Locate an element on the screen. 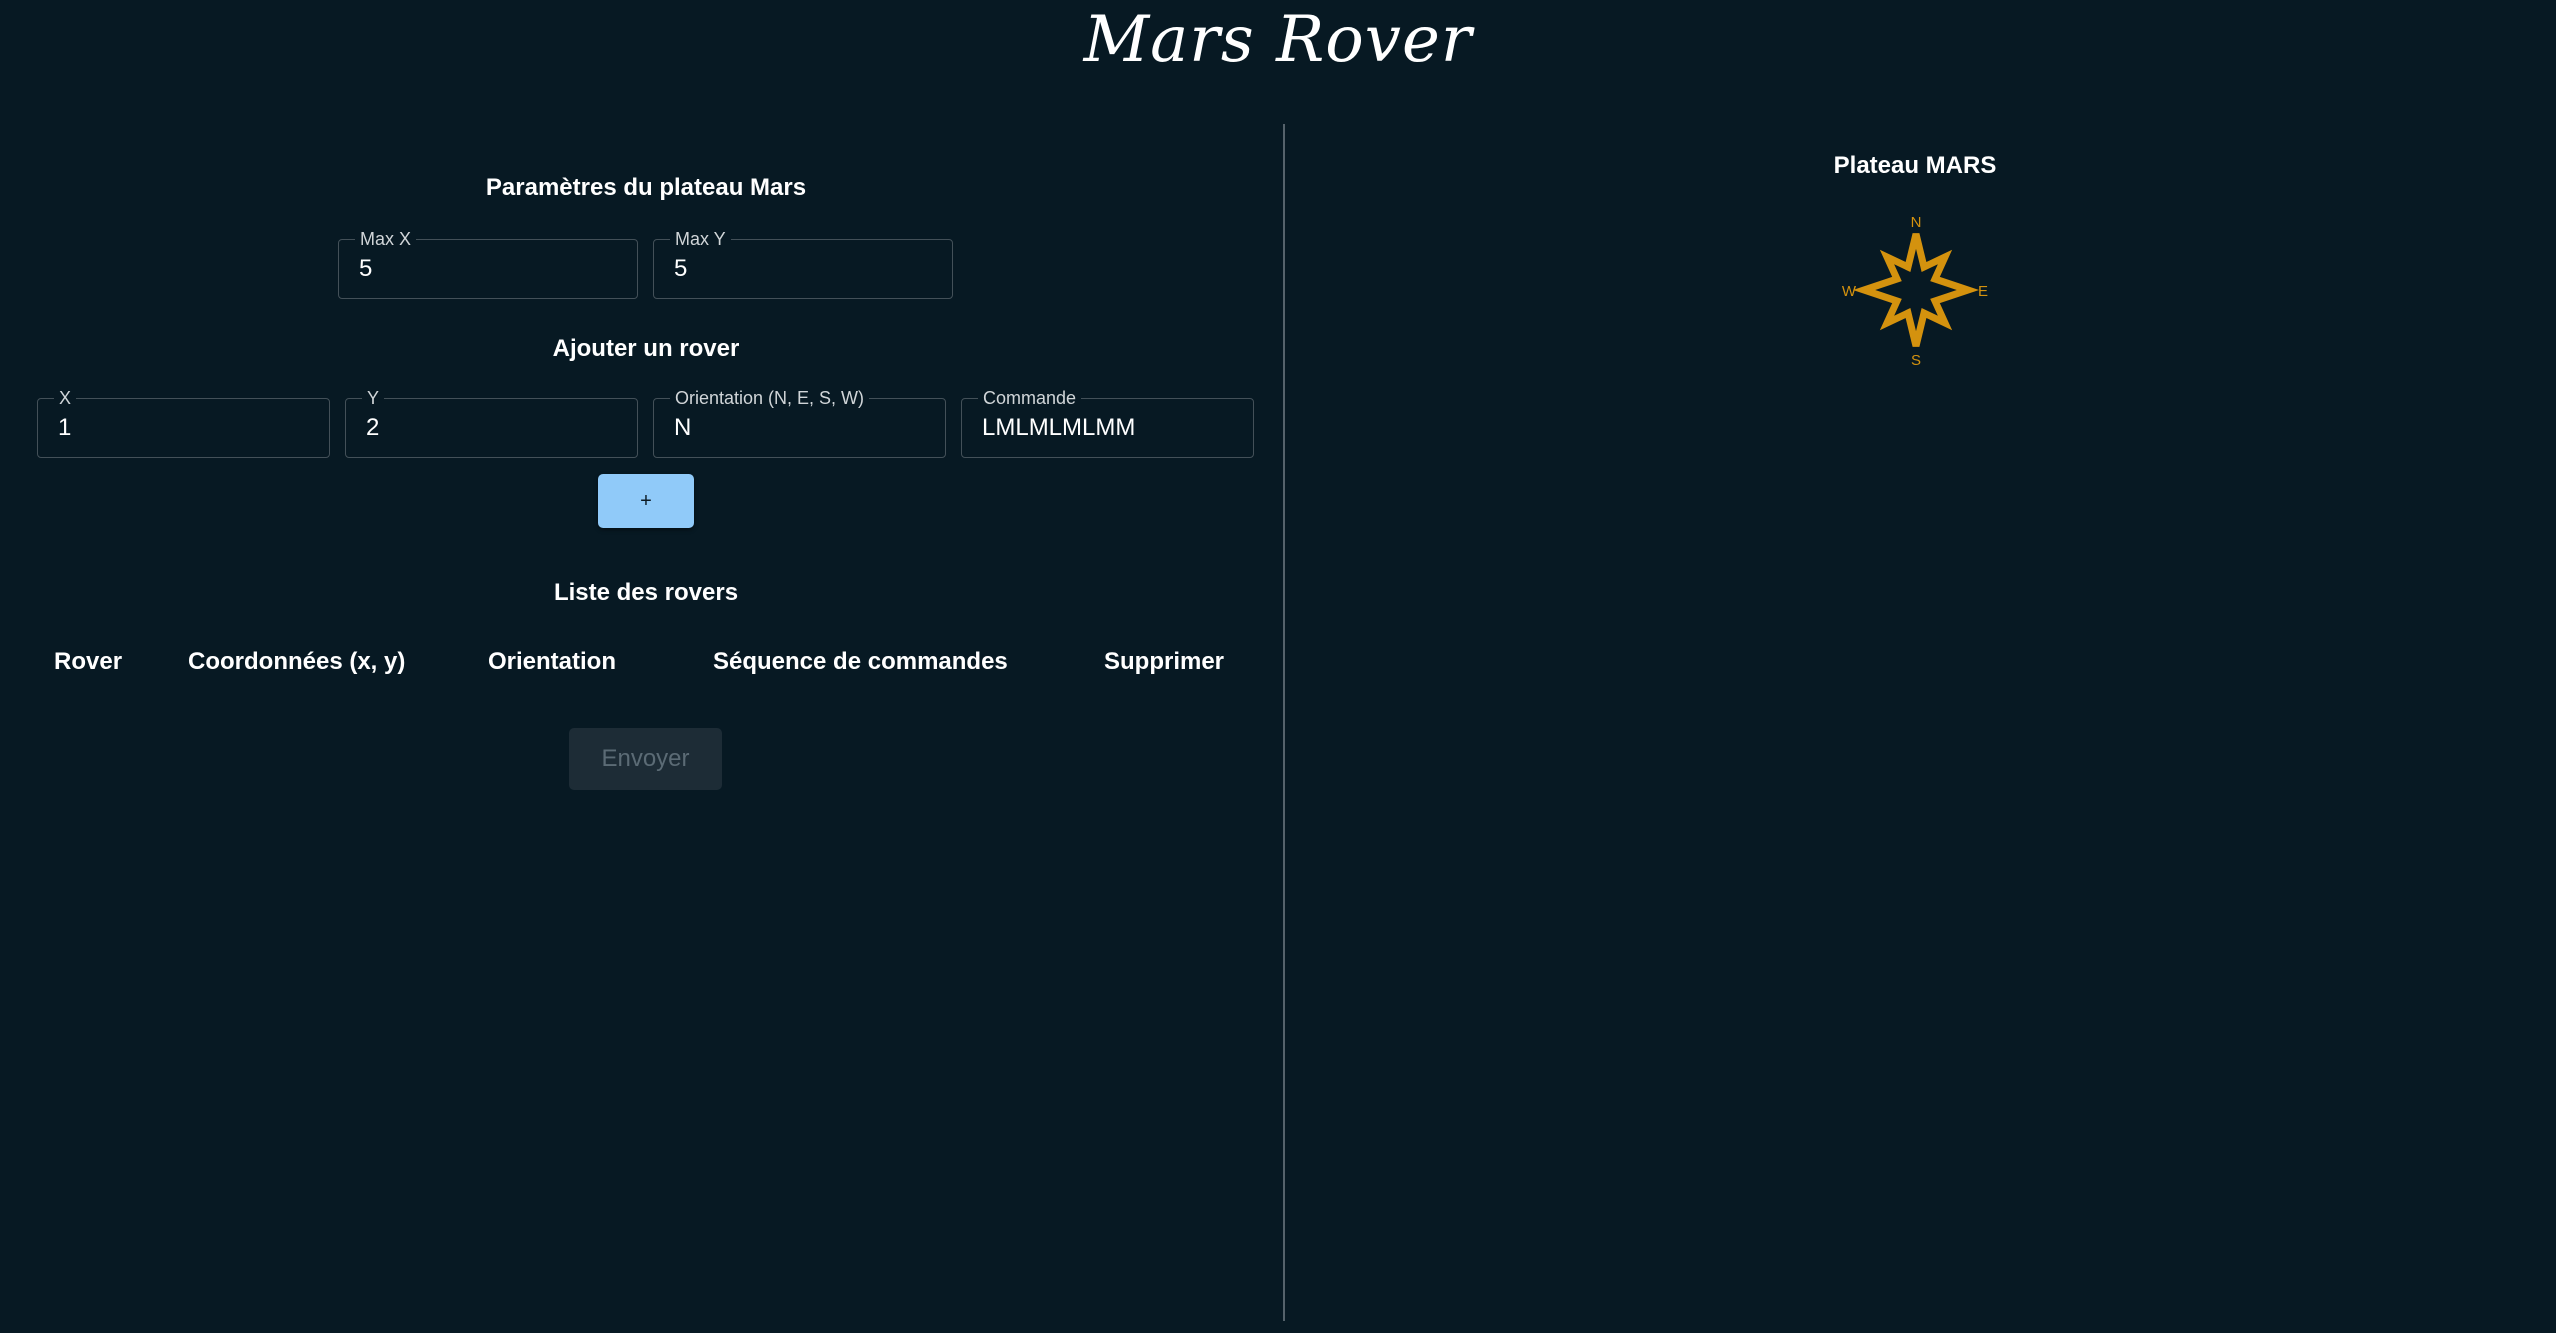  rover-orientation-input is located at coordinates (799, 428).